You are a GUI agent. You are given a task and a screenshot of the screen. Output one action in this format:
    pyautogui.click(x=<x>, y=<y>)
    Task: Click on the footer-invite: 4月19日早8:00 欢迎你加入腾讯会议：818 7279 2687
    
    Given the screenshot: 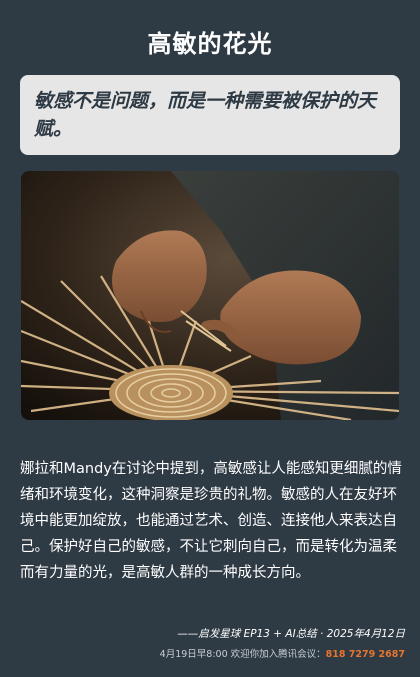 What is the action you would take?
    pyautogui.click(x=282, y=653)
    